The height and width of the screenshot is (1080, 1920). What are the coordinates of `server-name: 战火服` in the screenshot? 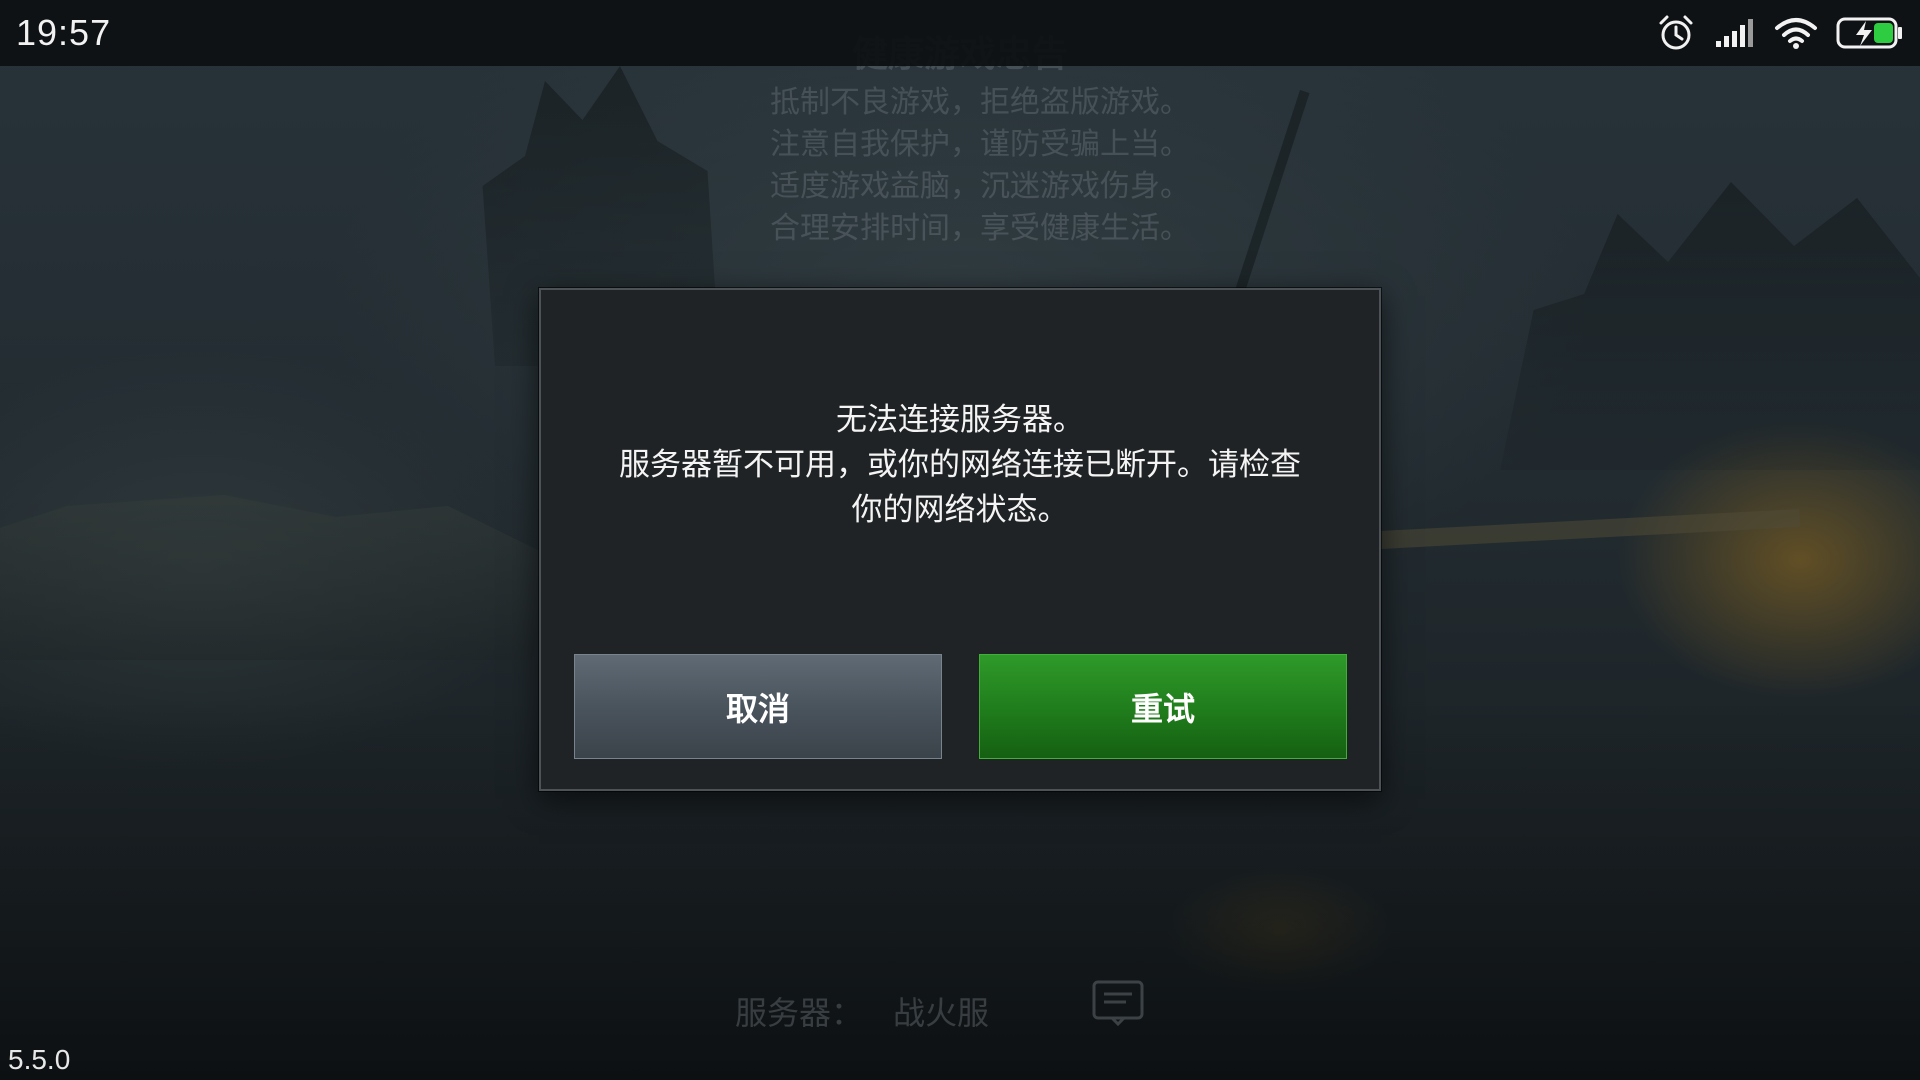 It's located at (941, 1013).